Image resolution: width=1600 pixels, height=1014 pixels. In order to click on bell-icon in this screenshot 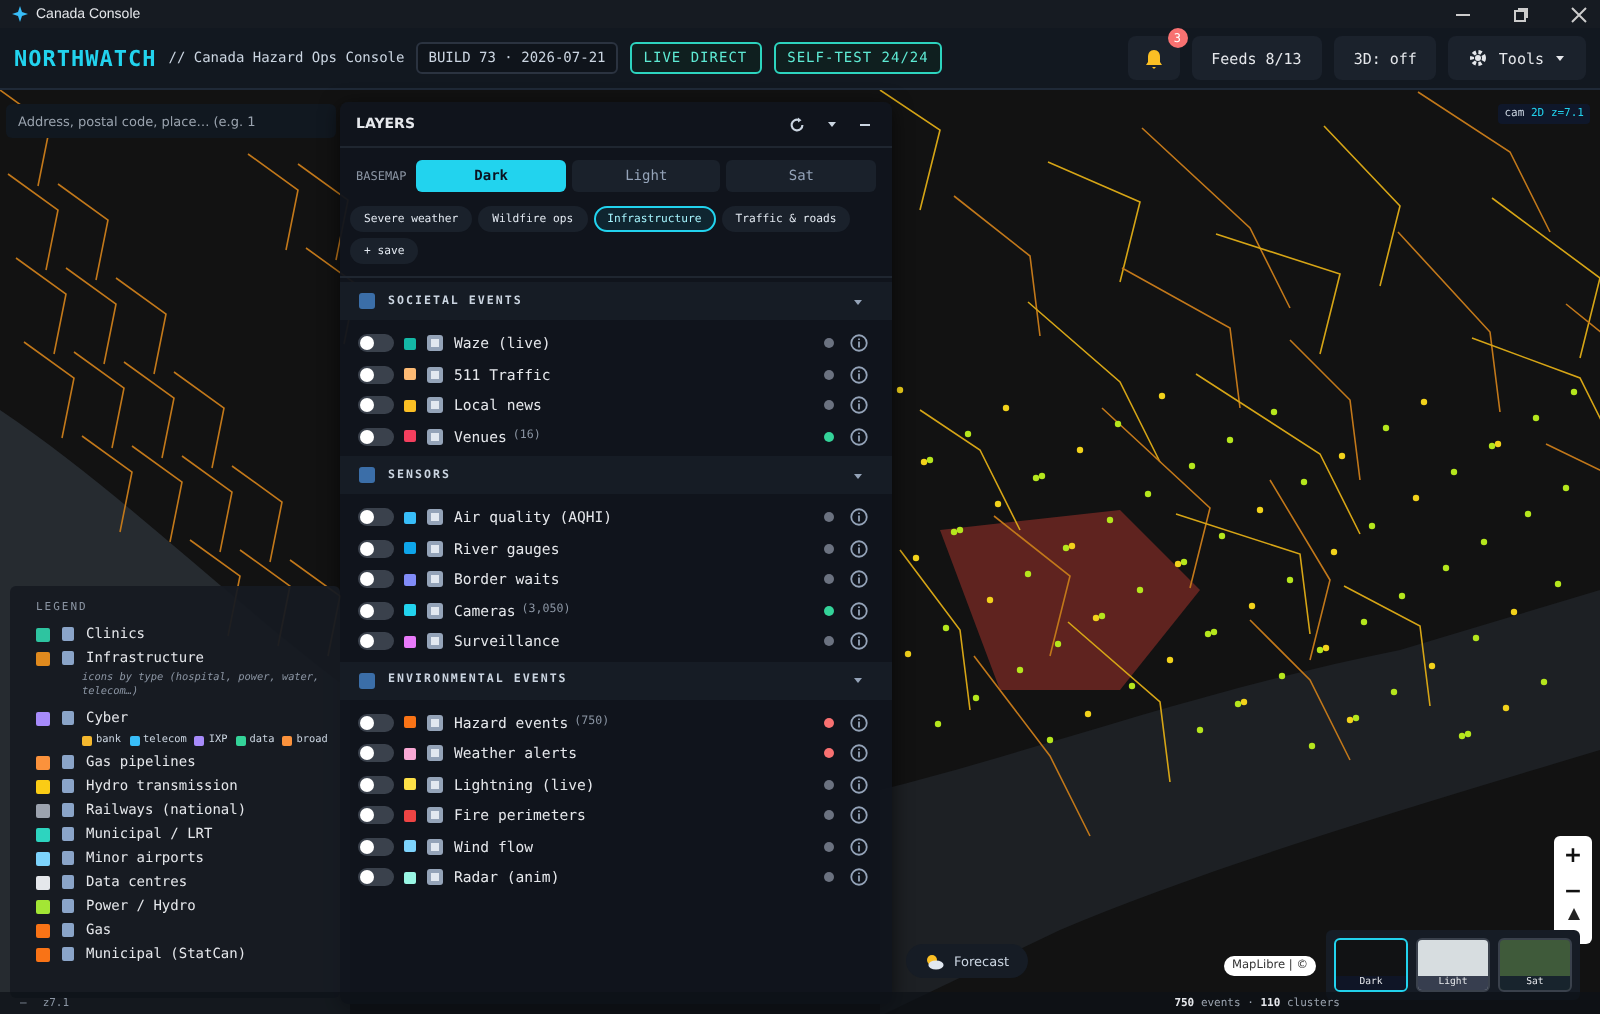, I will do `click(1153, 58)`.